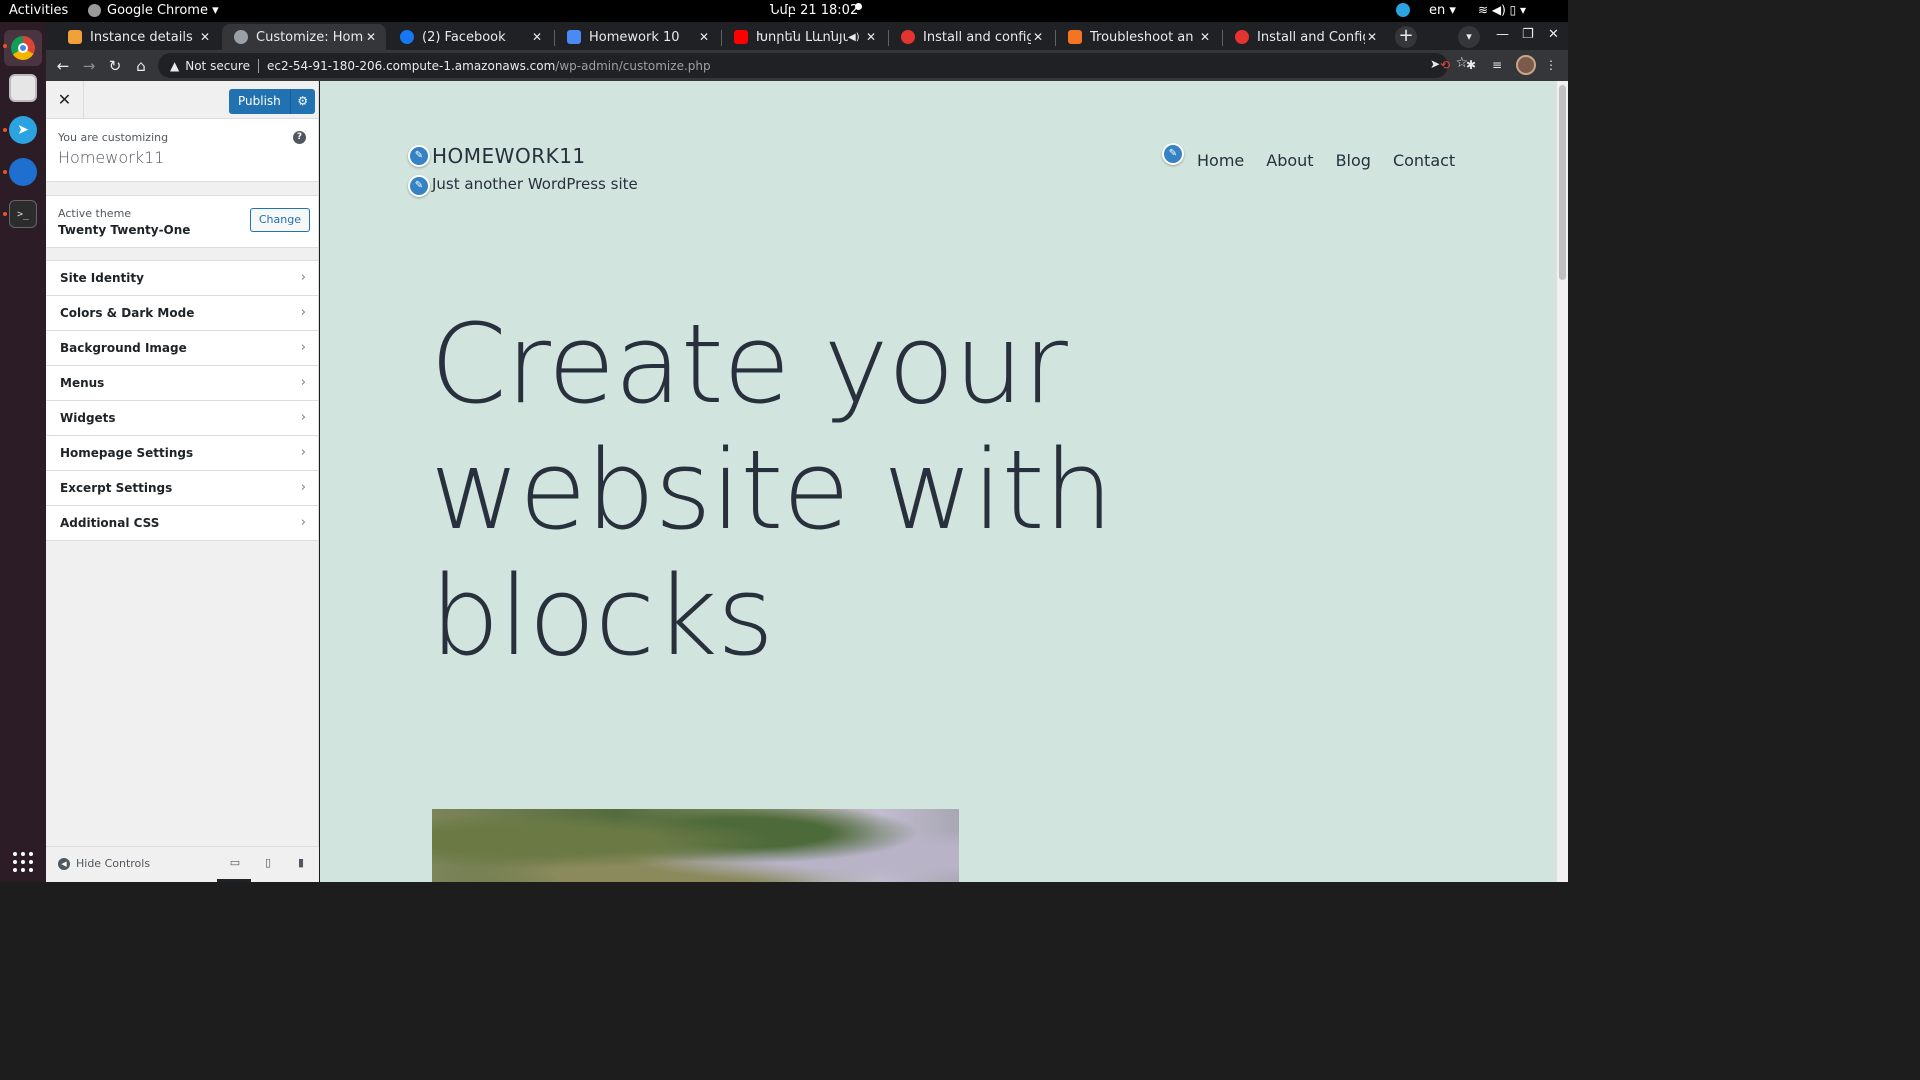 The width and height of the screenshot is (1920, 1080). What do you see at coordinates (419, 156) in the screenshot?
I see `edit-site-title-pencil-icon: ✎` at bounding box center [419, 156].